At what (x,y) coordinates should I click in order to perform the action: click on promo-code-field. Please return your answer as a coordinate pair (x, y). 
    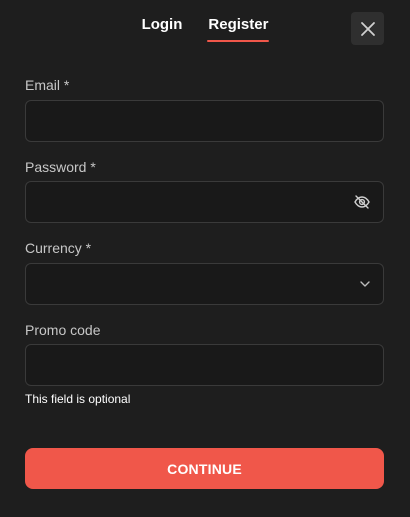
    Looking at the image, I should click on (204, 365).